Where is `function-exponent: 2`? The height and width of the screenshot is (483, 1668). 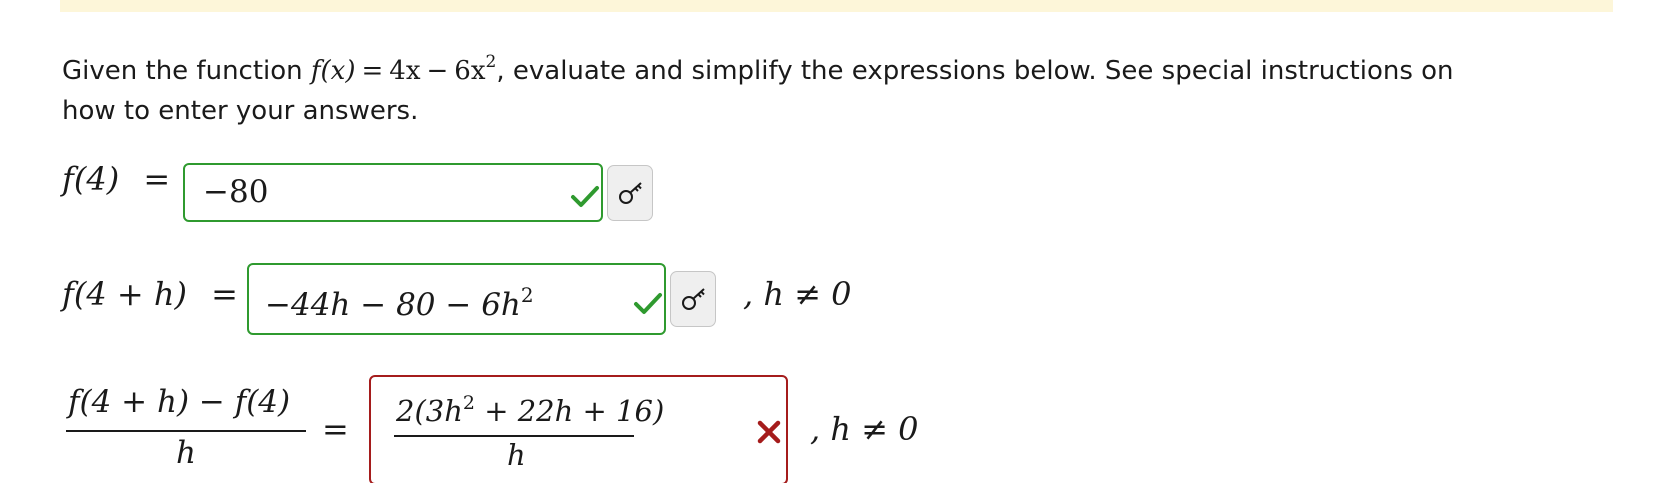
function-exponent: 2 is located at coordinates (491, 62).